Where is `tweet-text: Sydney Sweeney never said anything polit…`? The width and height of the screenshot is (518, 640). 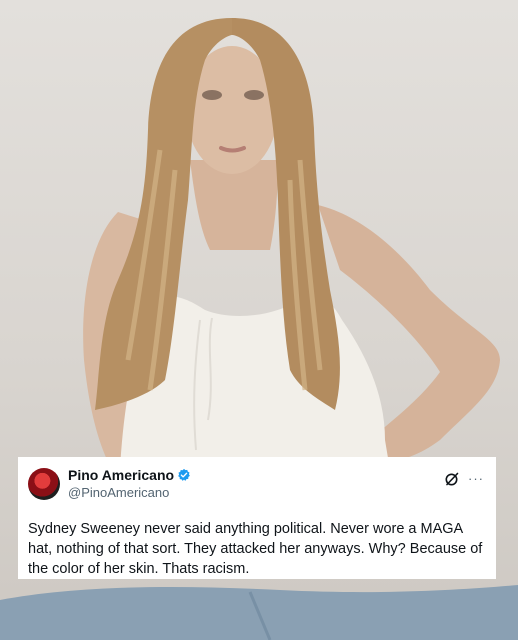 tweet-text: Sydney Sweeney never said anything polit… is located at coordinates (255, 549).